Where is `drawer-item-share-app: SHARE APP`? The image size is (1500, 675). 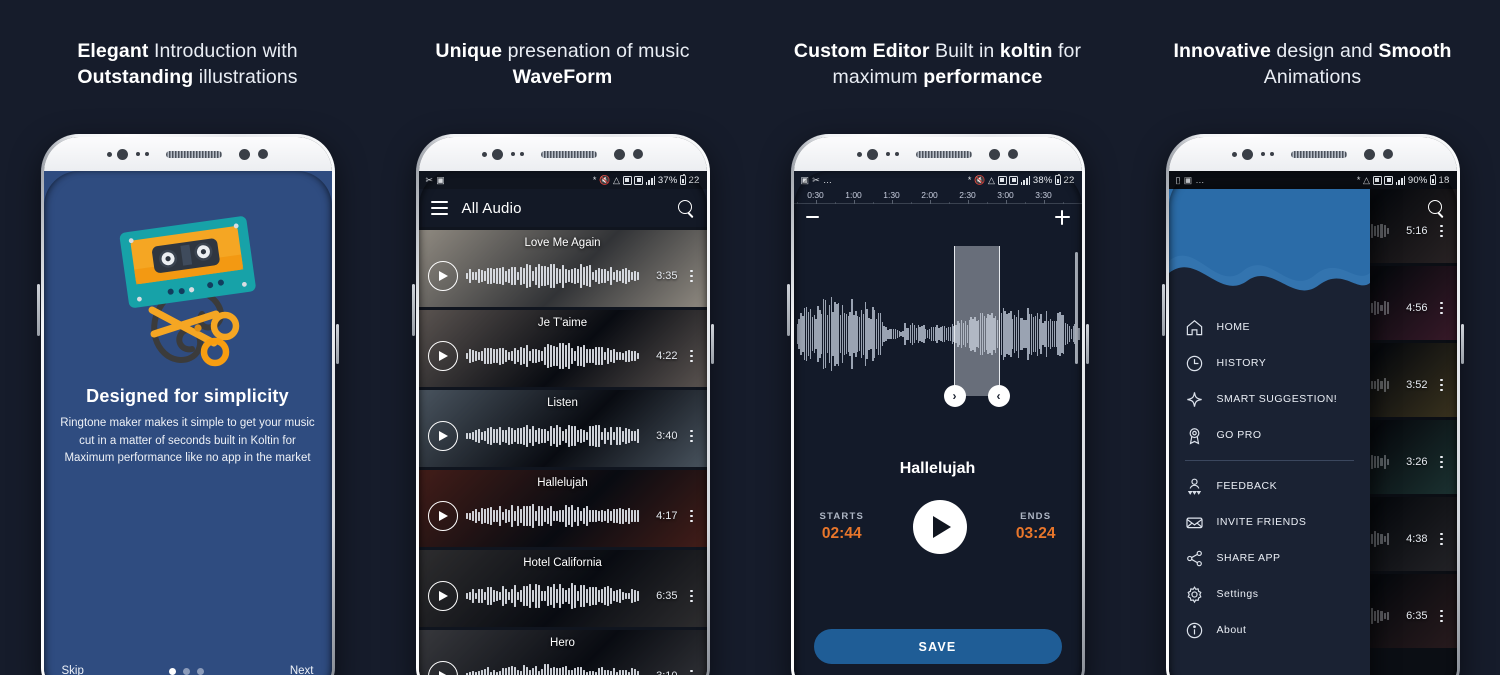
drawer-item-share-app: SHARE APP is located at coordinates (1269, 558).